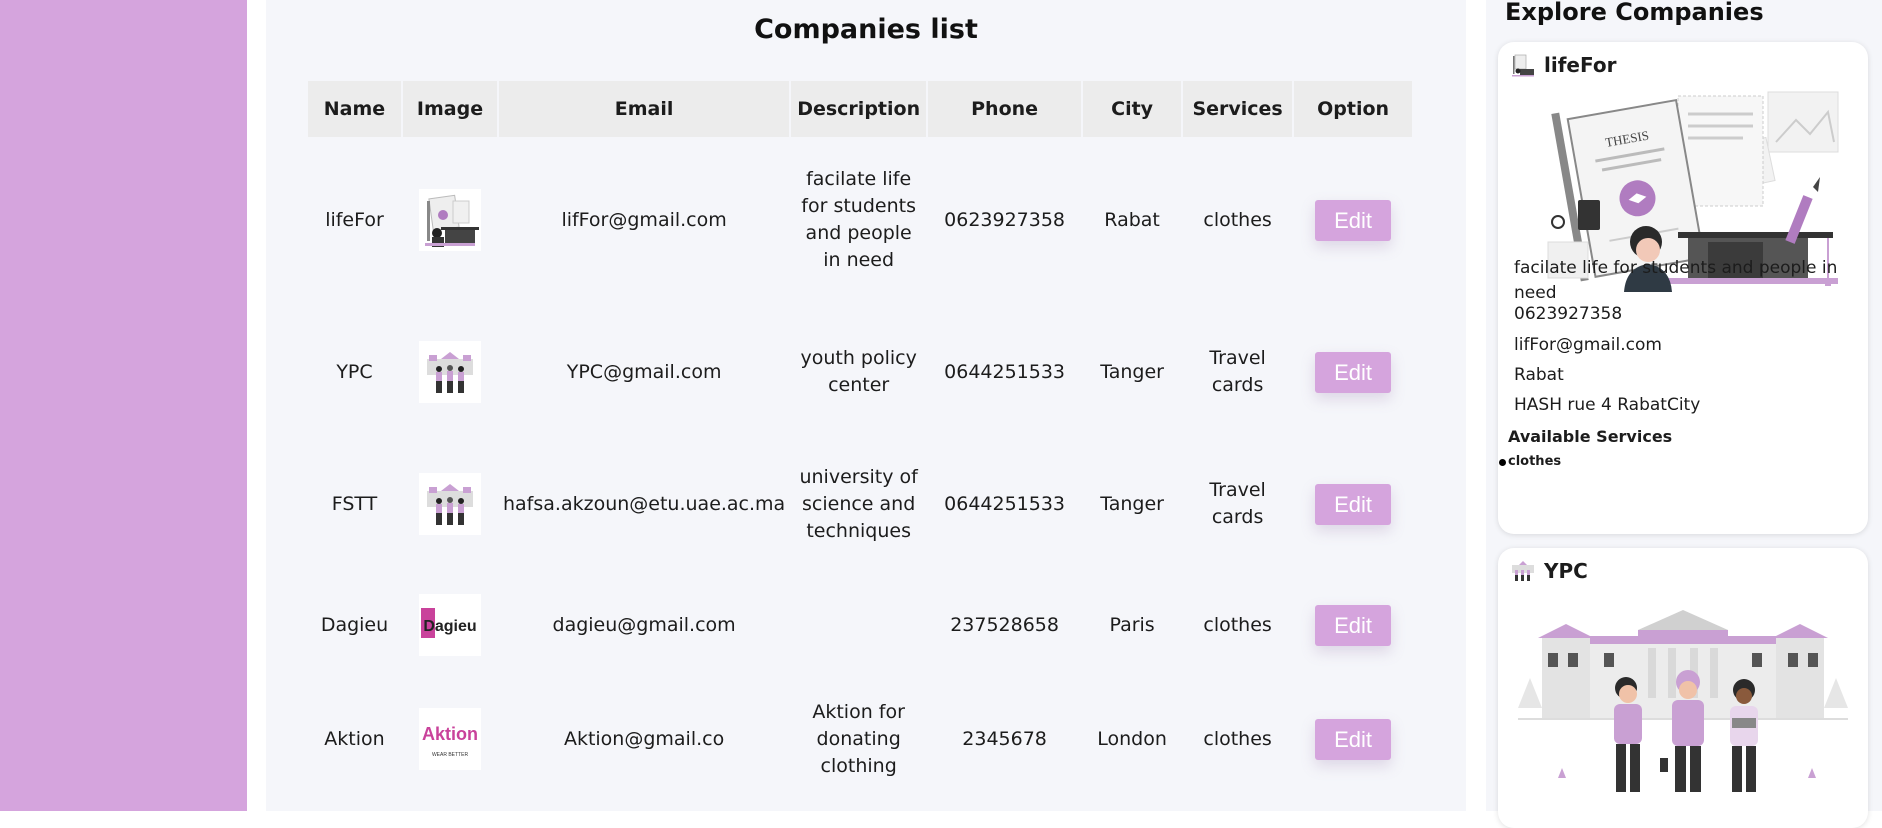  What do you see at coordinates (1353, 109) in the screenshot?
I see `col-option: Option` at bounding box center [1353, 109].